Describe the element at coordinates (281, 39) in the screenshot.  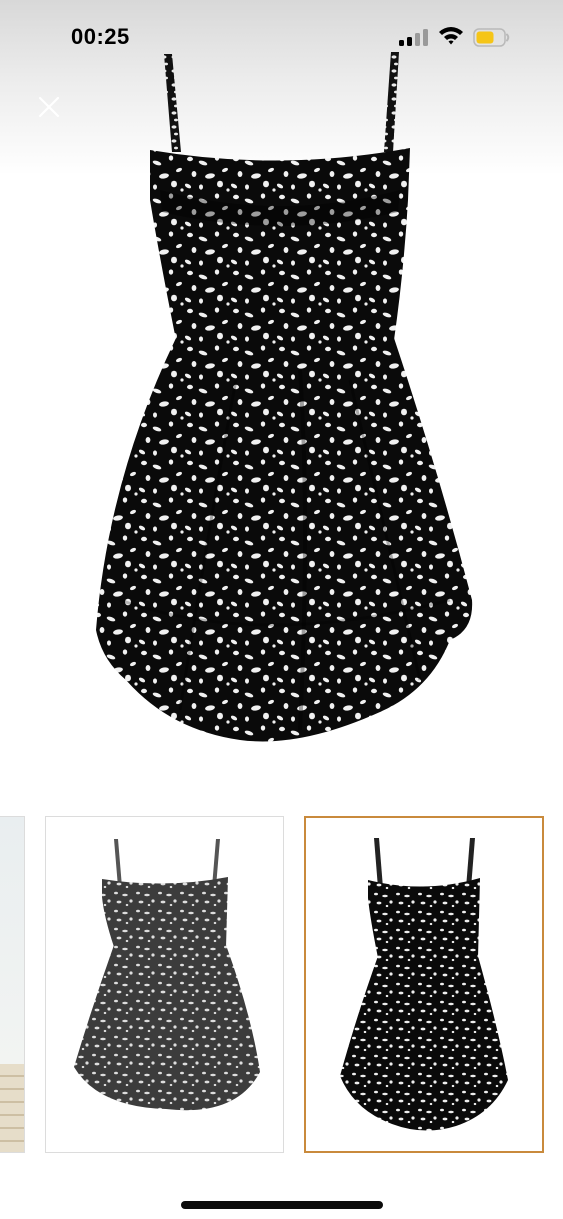
I see `status-bar: 00:25` at that location.